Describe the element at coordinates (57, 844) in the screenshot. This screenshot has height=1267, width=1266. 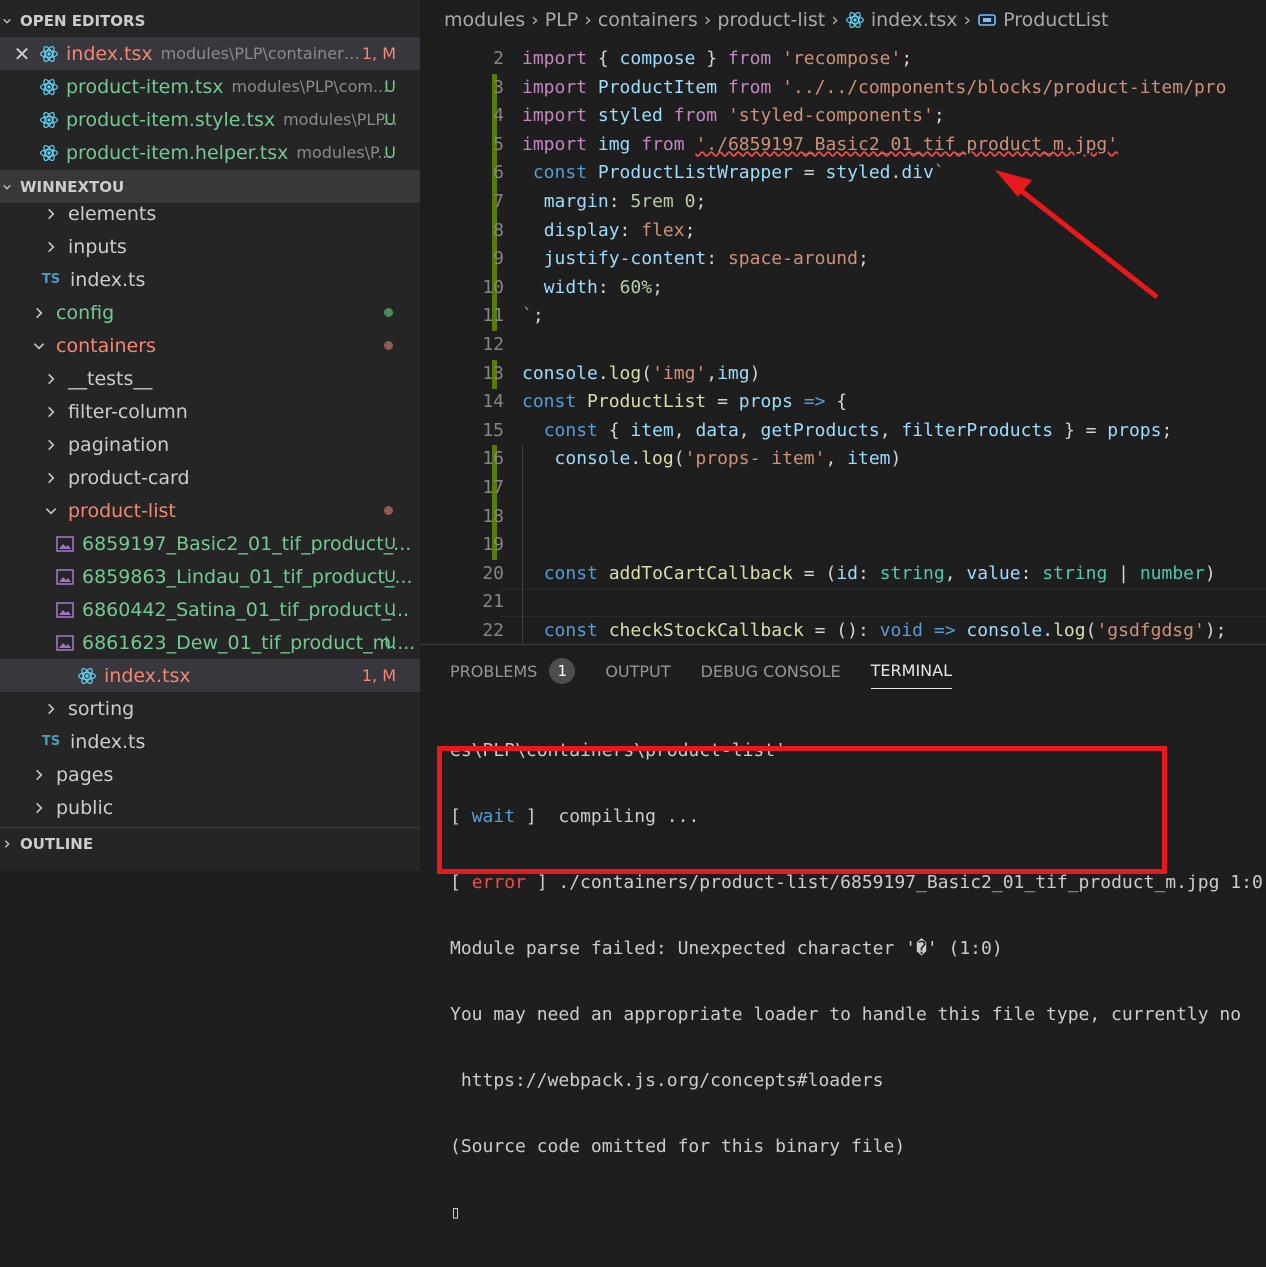
I see `outline-title: OUTLINE` at that location.